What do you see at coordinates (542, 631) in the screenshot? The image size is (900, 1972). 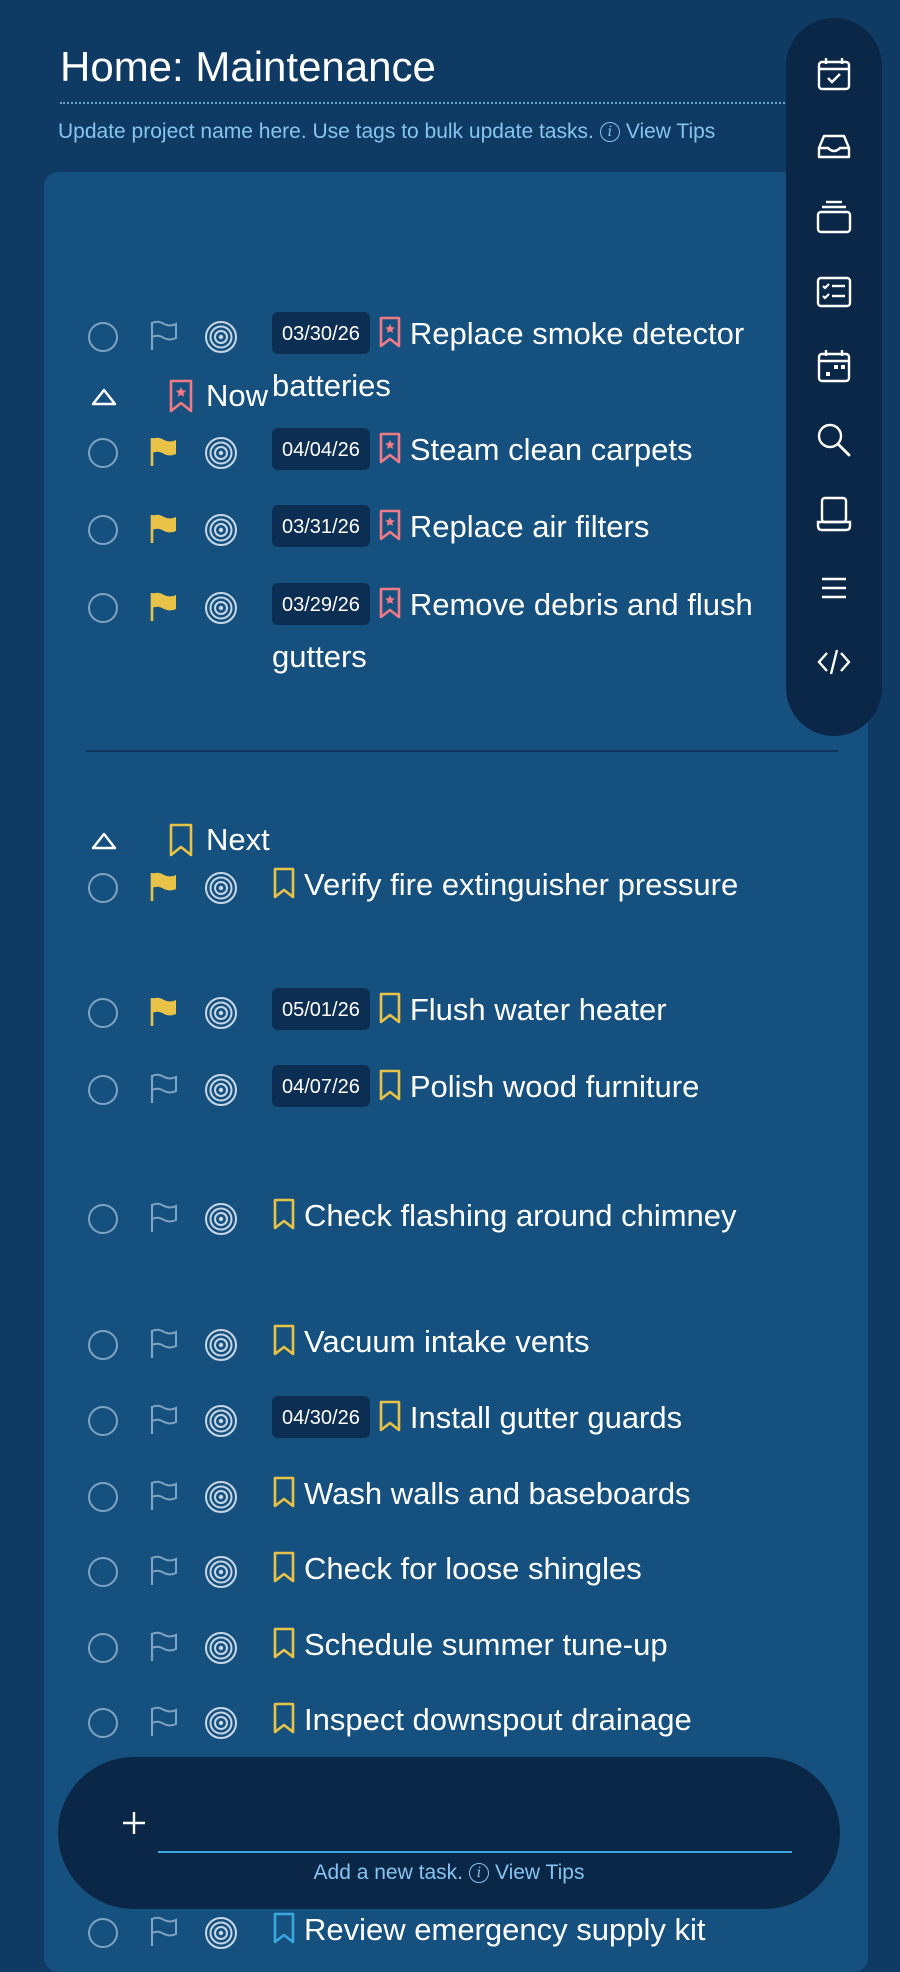 I see `task-content: 03/29/26 Remove debris and flush gutters` at bounding box center [542, 631].